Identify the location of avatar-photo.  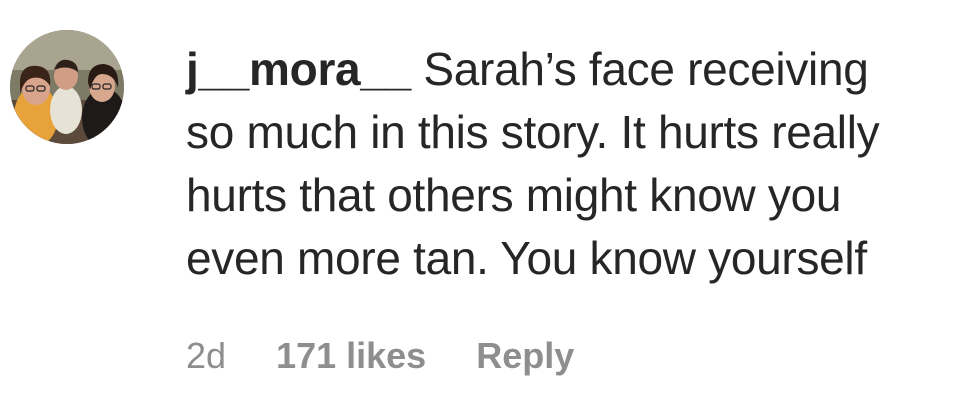
(67, 87).